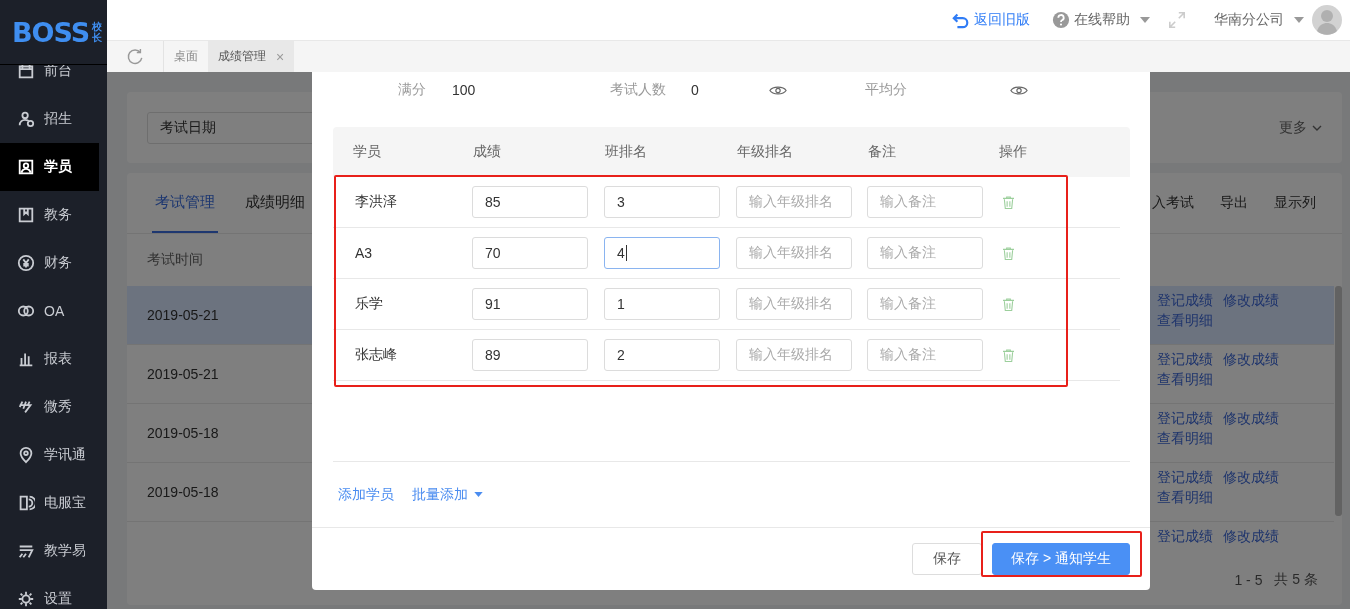  Describe the element at coordinates (882, 152) in the screenshot. I see `column-header: 备注` at that location.